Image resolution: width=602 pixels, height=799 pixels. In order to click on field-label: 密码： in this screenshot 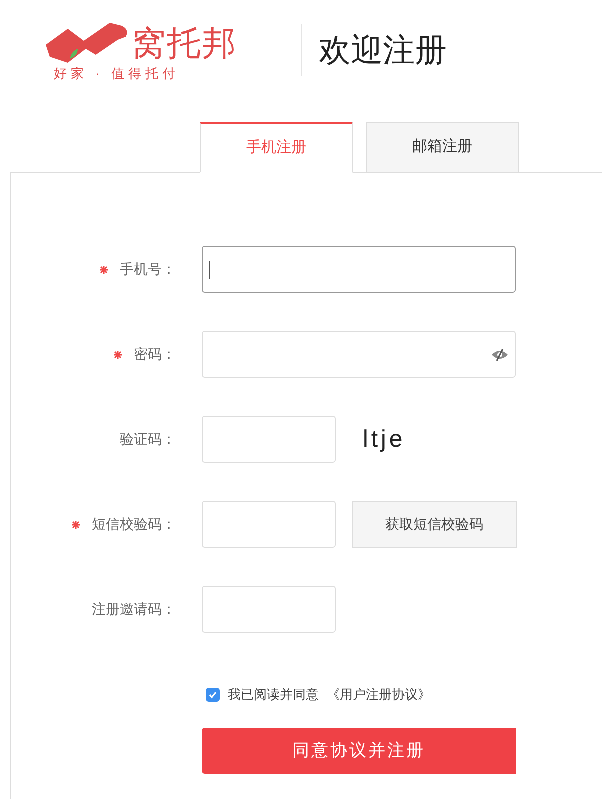, I will do `click(155, 354)`.